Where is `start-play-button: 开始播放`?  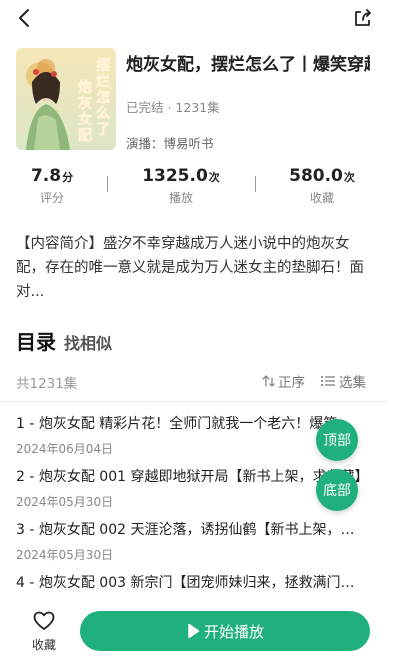 start-play-button: 开始播放 is located at coordinates (225, 631).